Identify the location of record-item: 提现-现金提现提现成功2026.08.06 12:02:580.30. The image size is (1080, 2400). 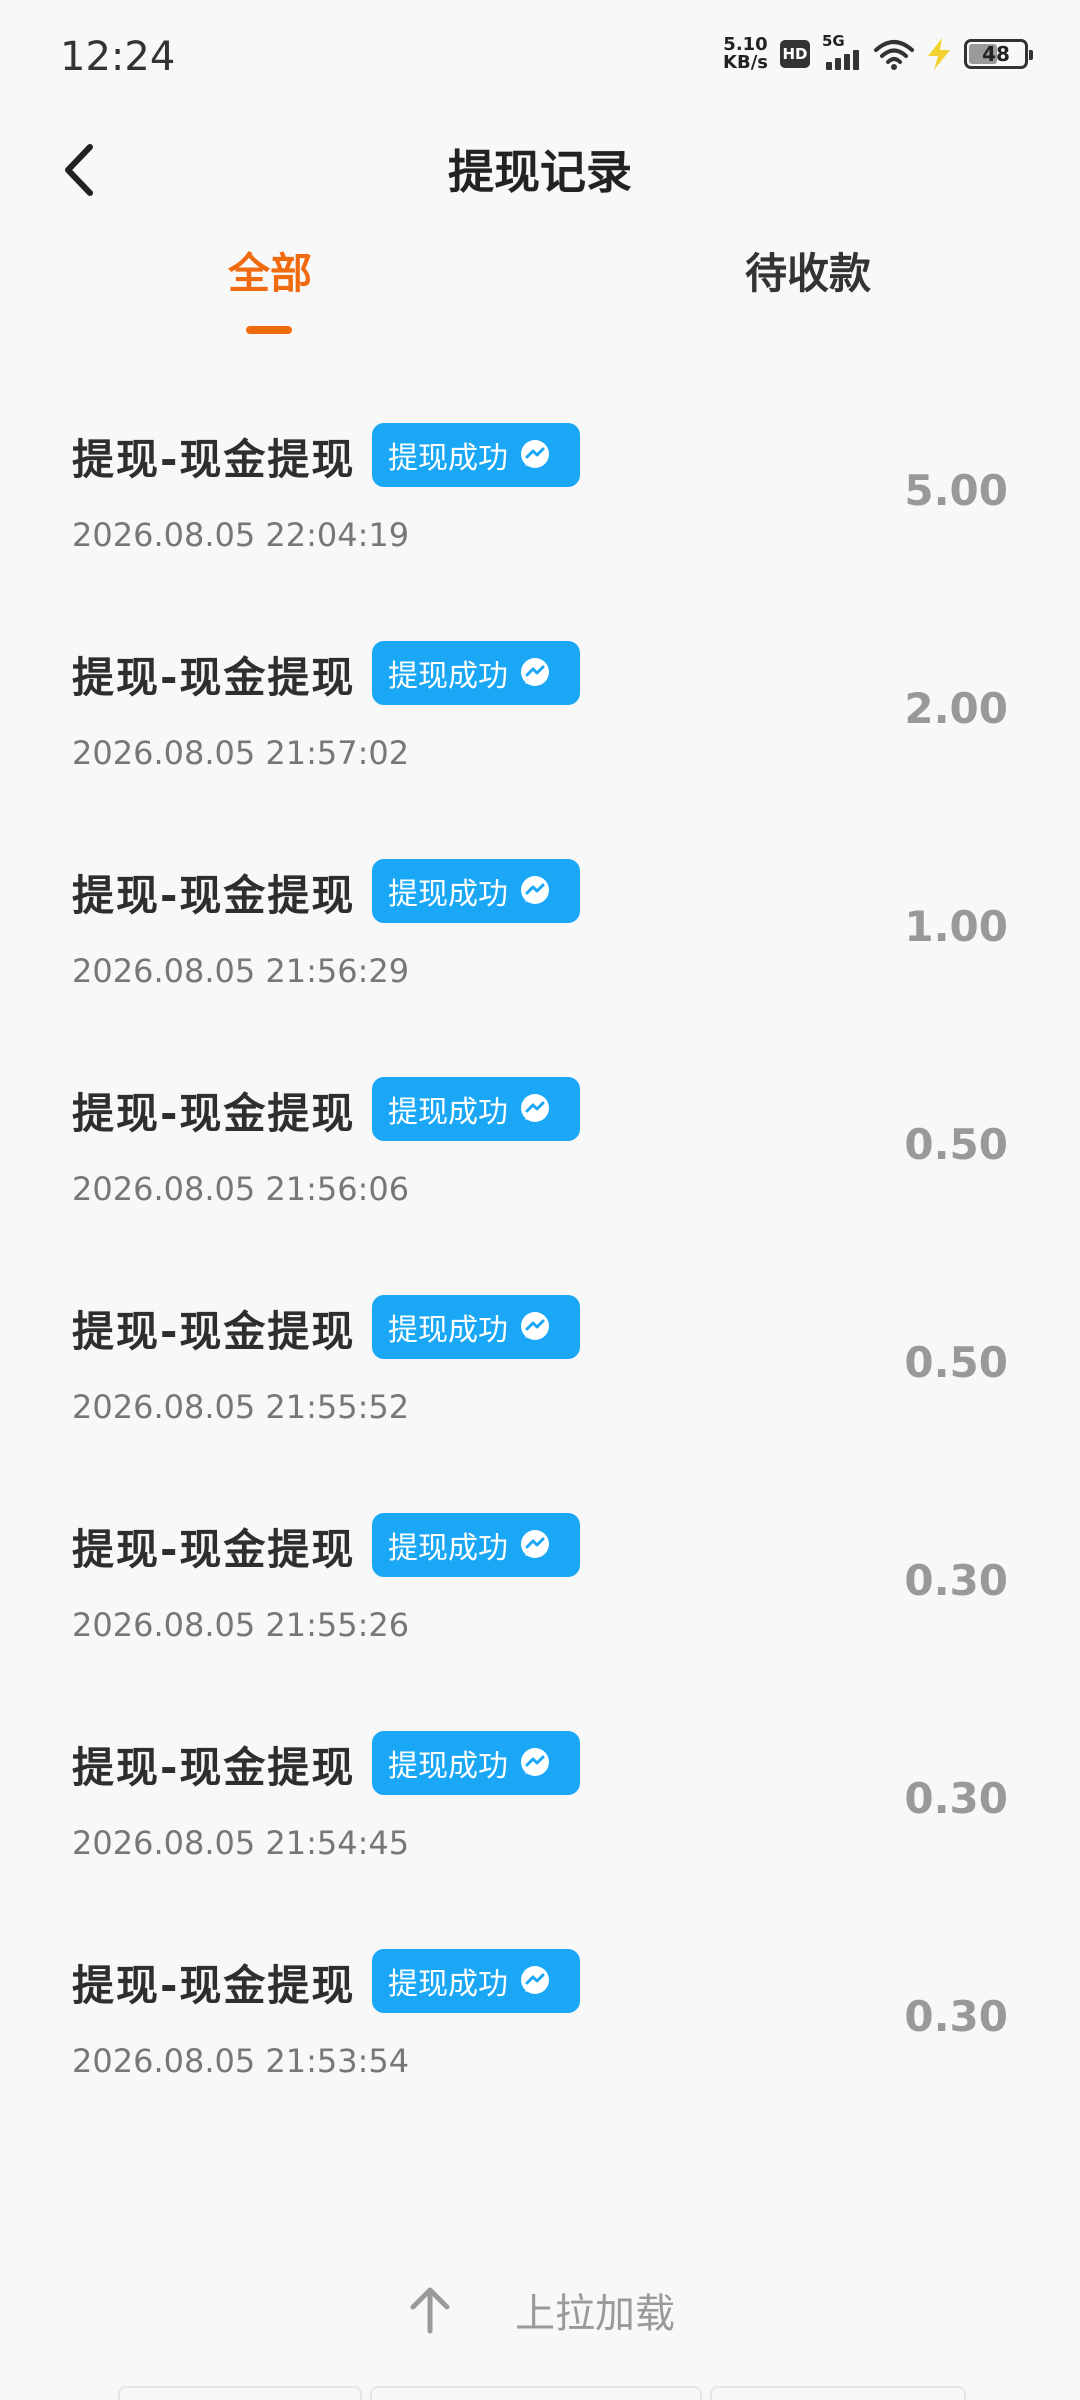
(540, 361).